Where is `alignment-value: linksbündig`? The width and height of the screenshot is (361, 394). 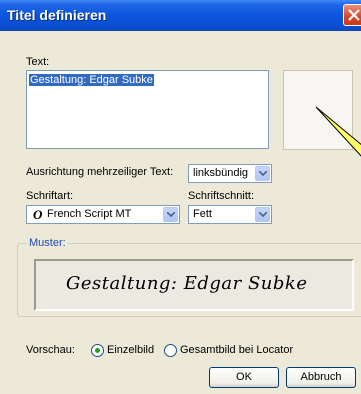 alignment-value: linksbündig is located at coordinates (221, 173).